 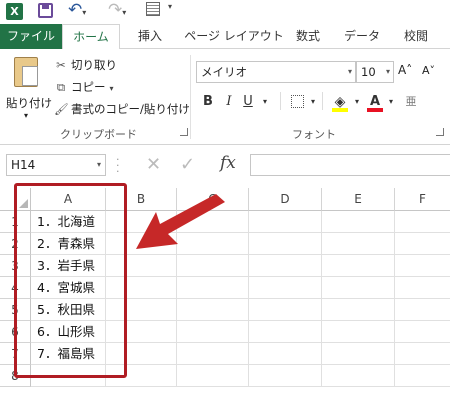 I want to click on fill-color-dropdown: ▾, so click(x=357, y=102).